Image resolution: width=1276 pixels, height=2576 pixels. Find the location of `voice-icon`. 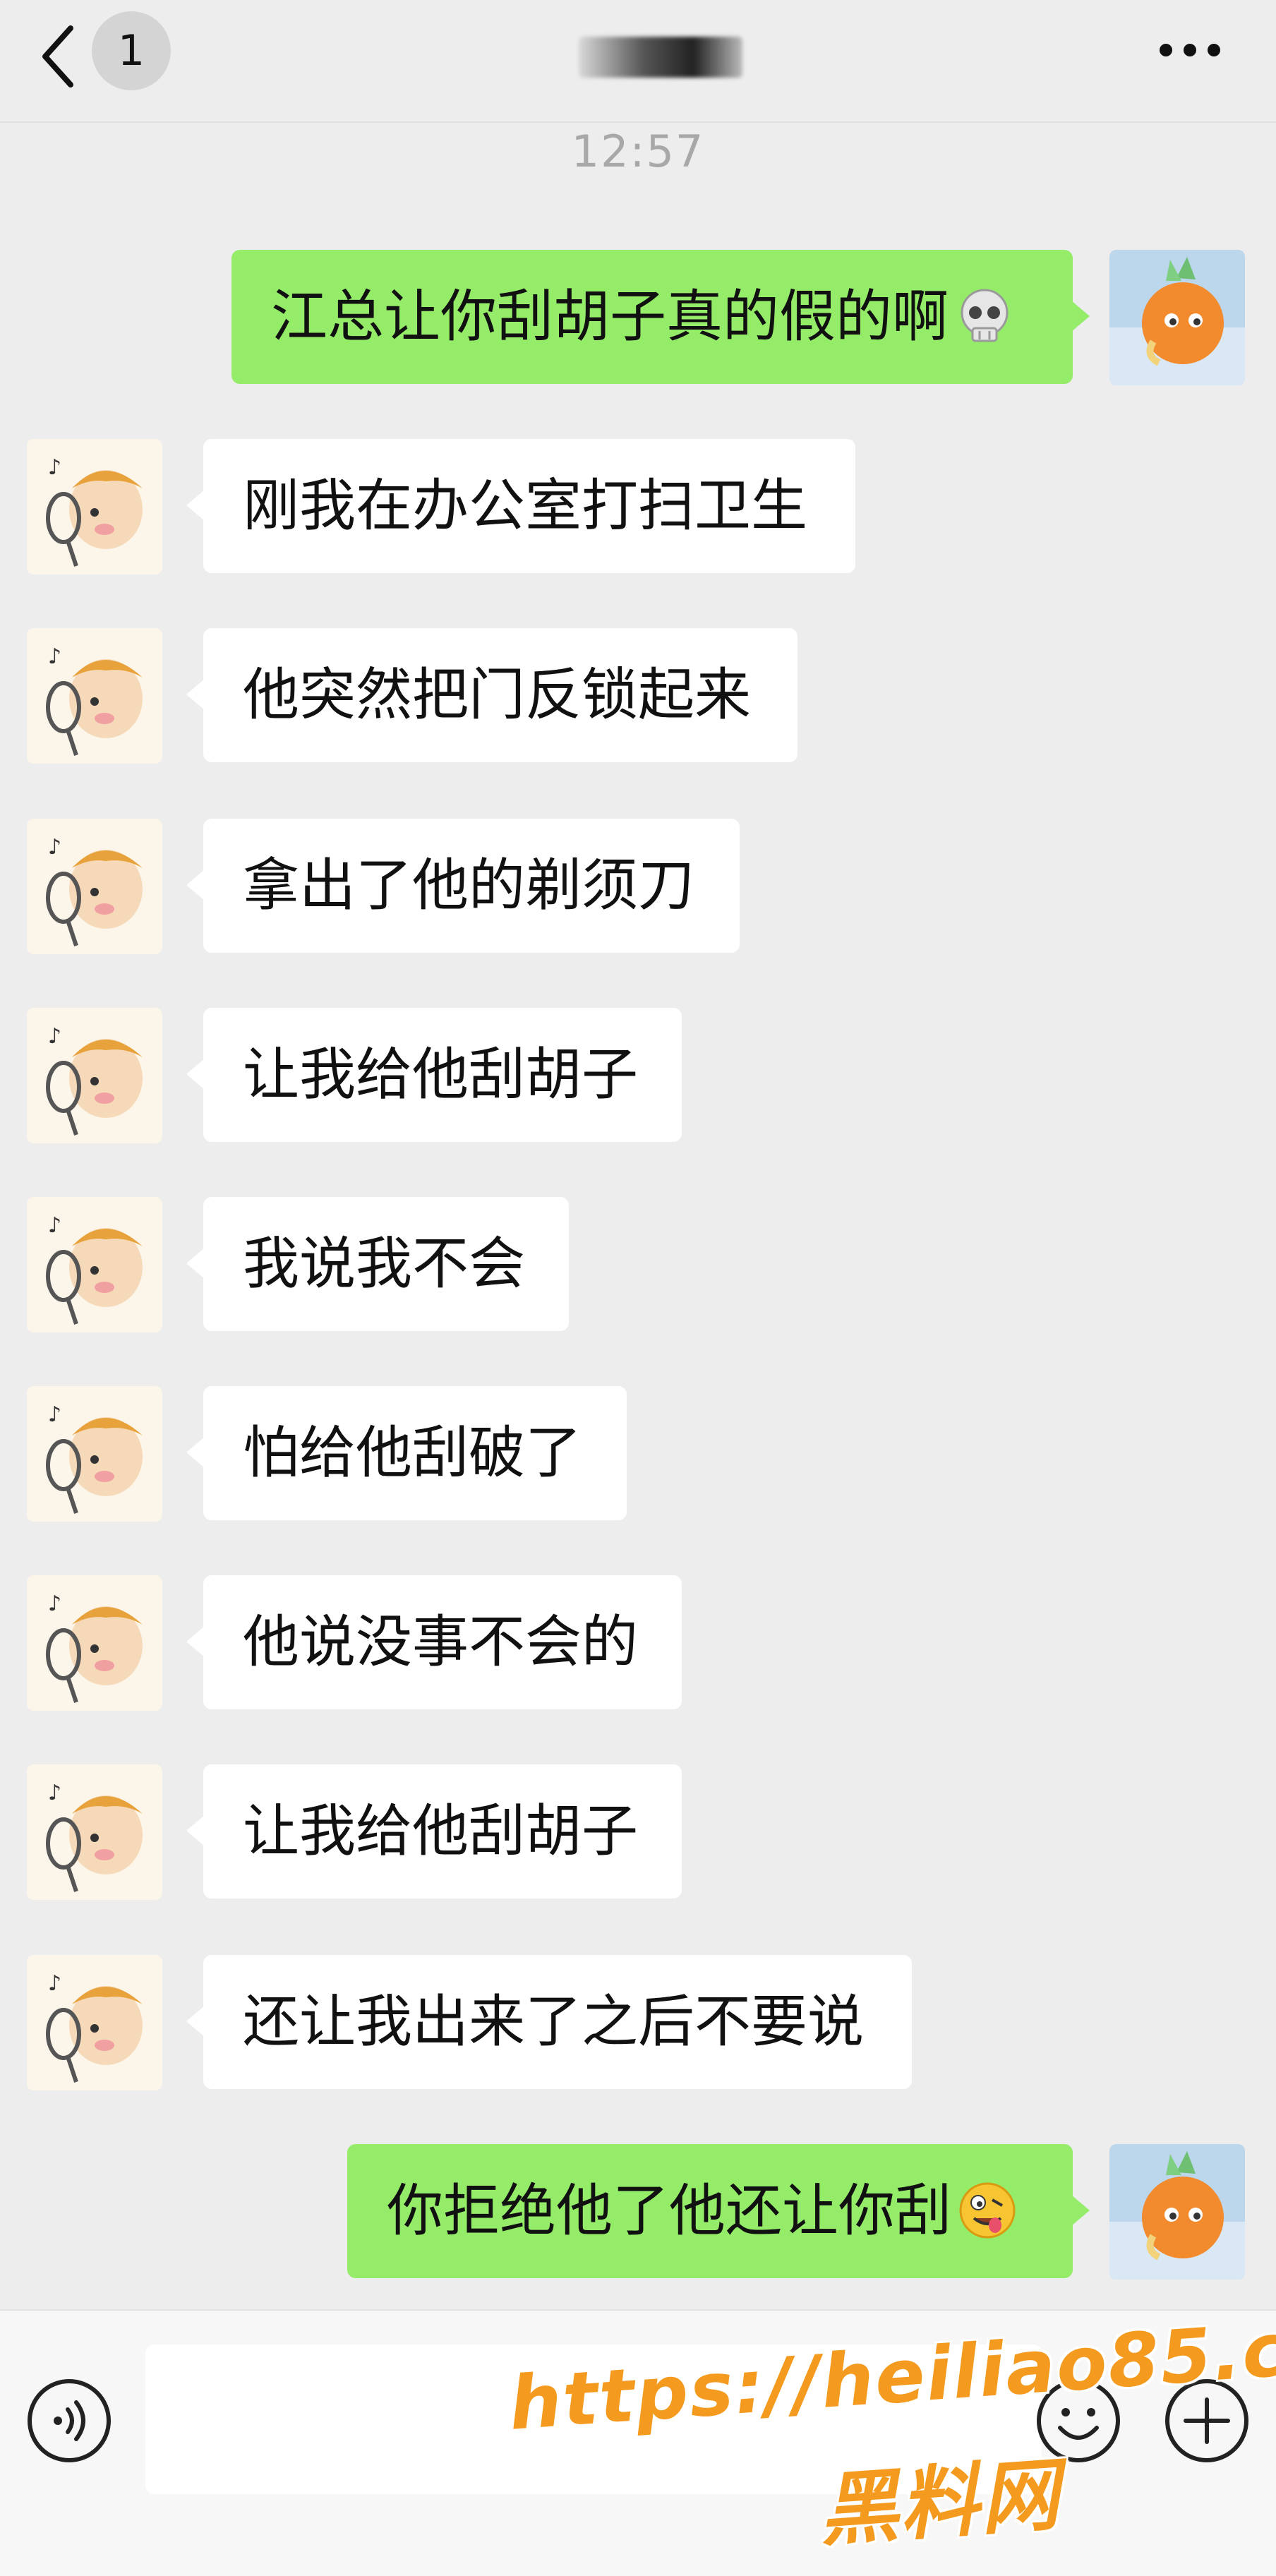

voice-icon is located at coordinates (69, 2420).